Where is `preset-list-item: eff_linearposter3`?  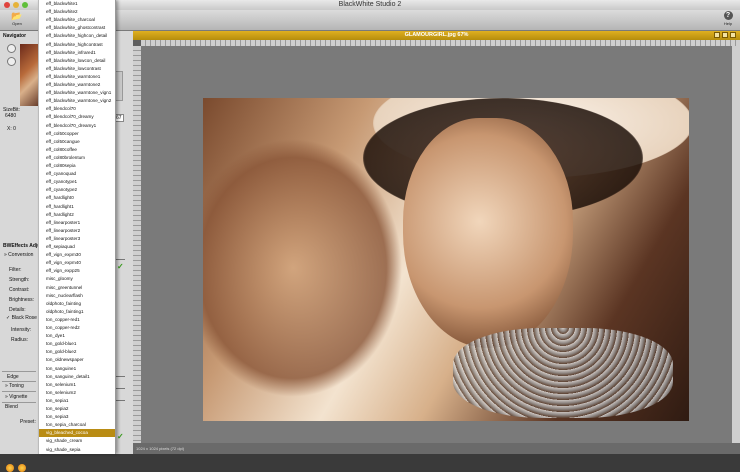
preset-list-item: eff_linearposter3 is located at coordinates (77, 239).